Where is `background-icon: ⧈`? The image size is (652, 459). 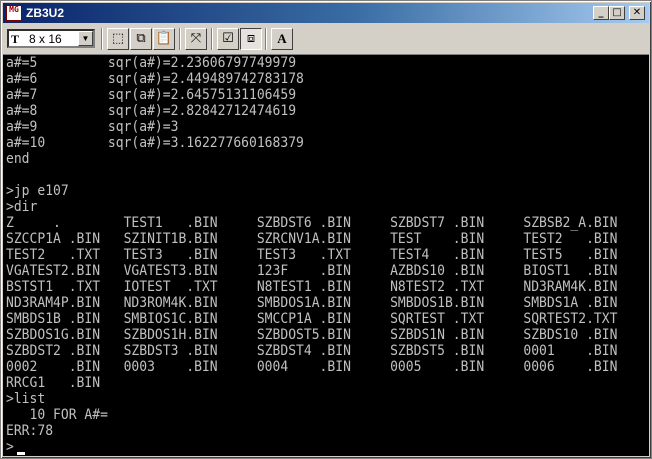 background-icon: ⧈ is located at coordinates (251, 38).